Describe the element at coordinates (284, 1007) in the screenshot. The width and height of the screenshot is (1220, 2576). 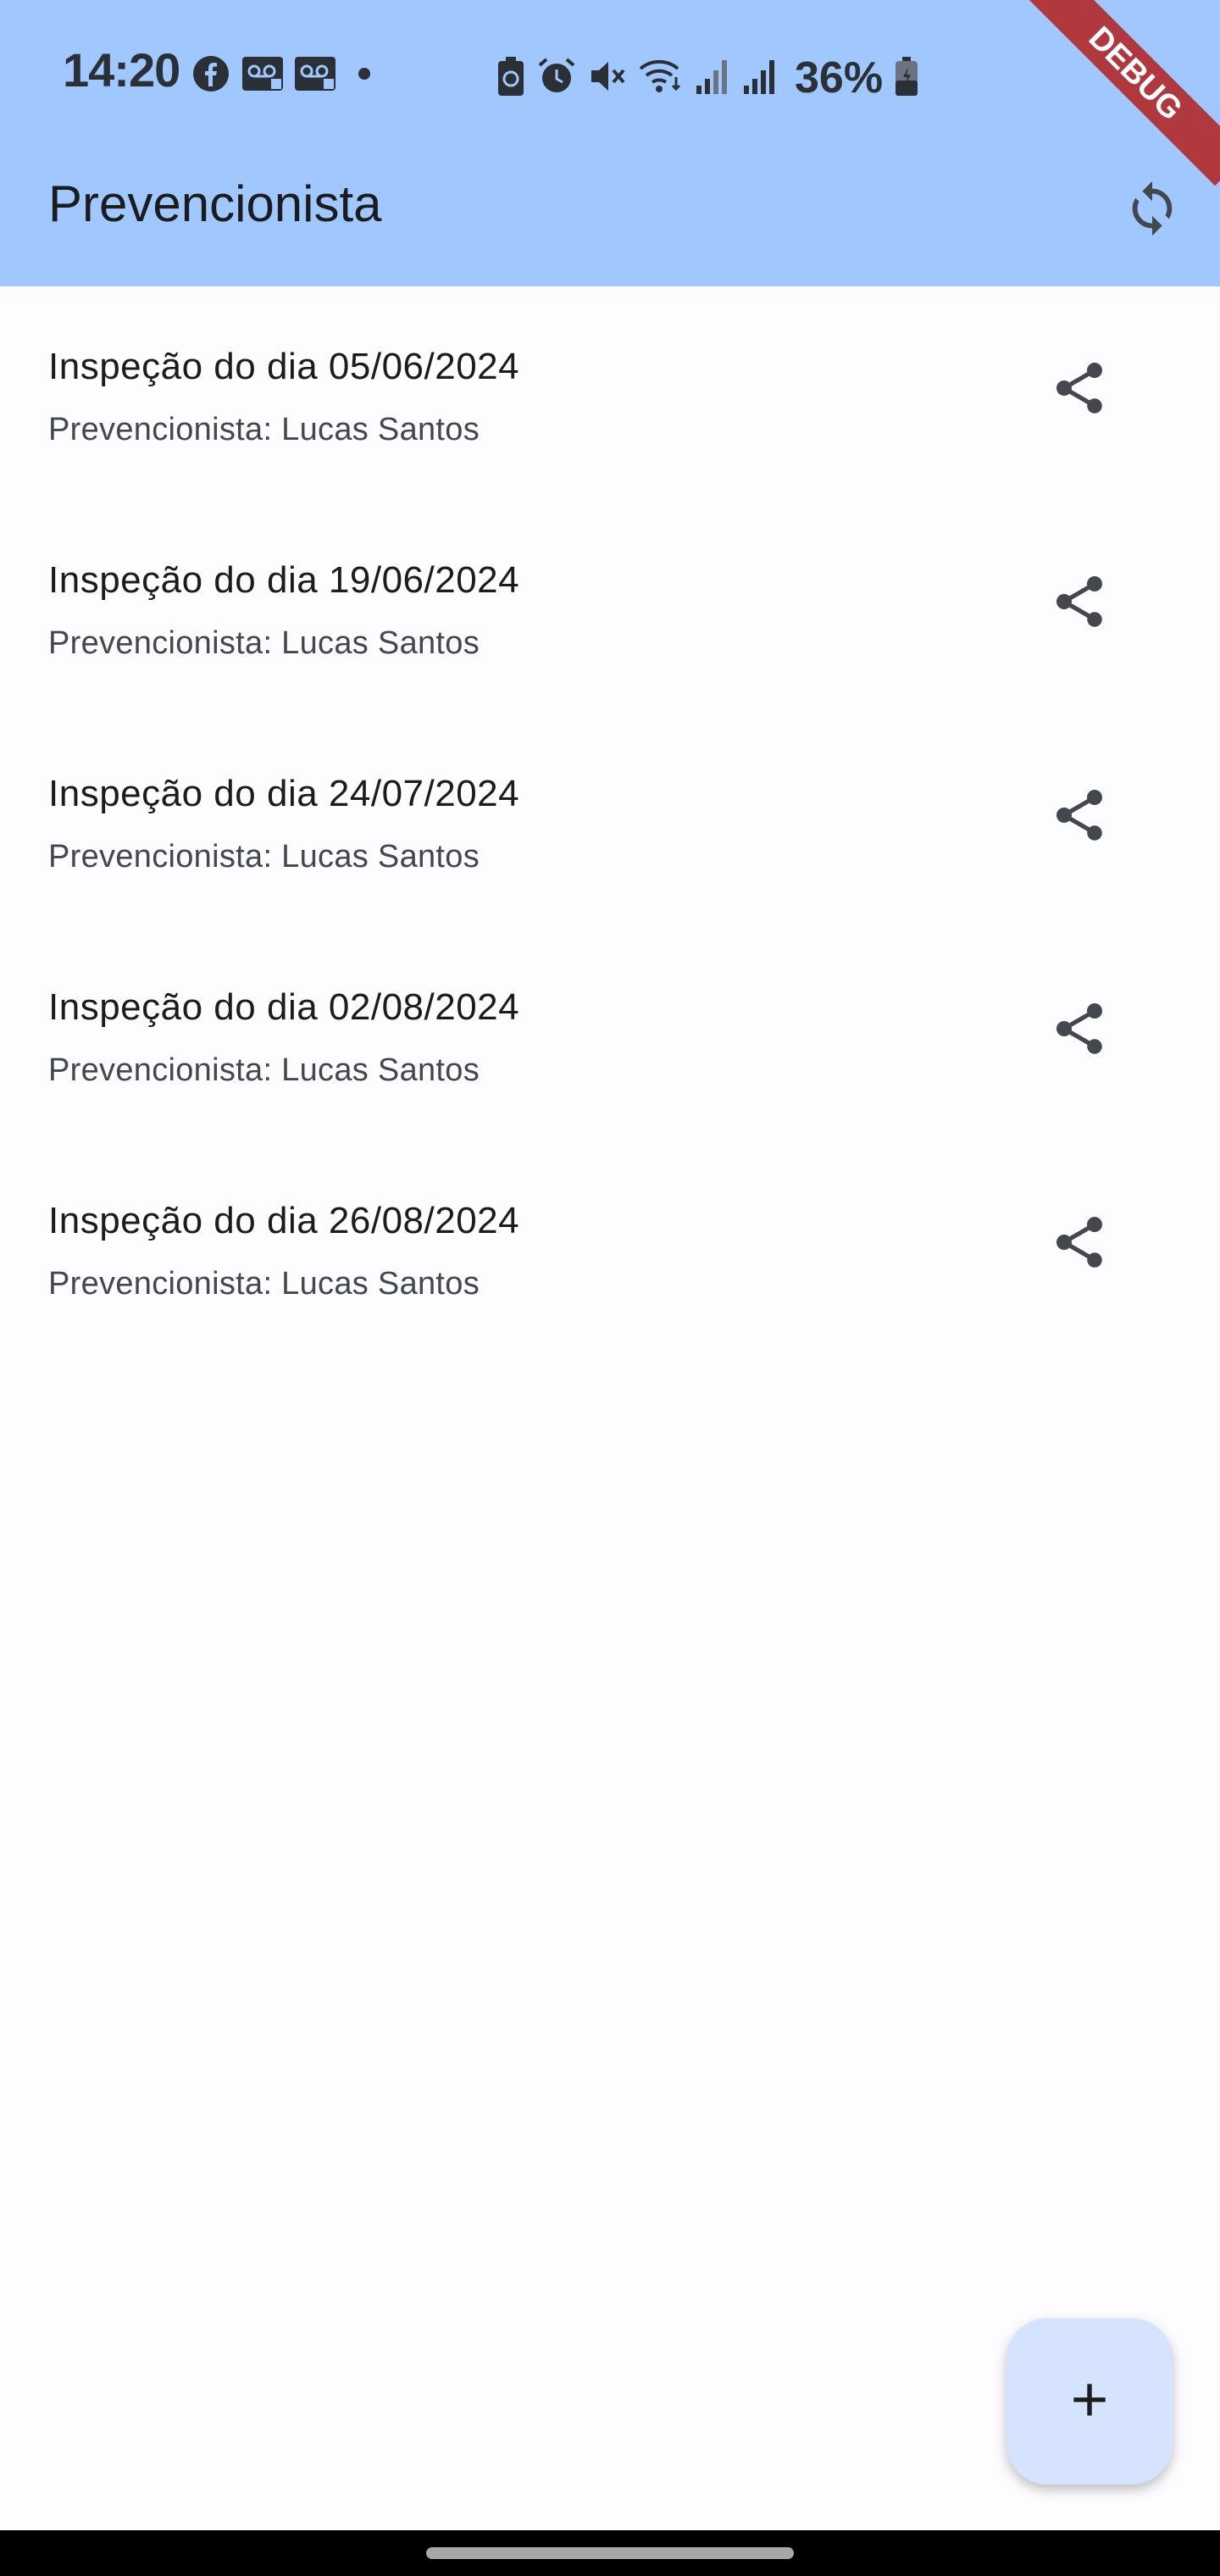
I see `inspection-title: Inspeção do dia 02/08/2024` at that location.